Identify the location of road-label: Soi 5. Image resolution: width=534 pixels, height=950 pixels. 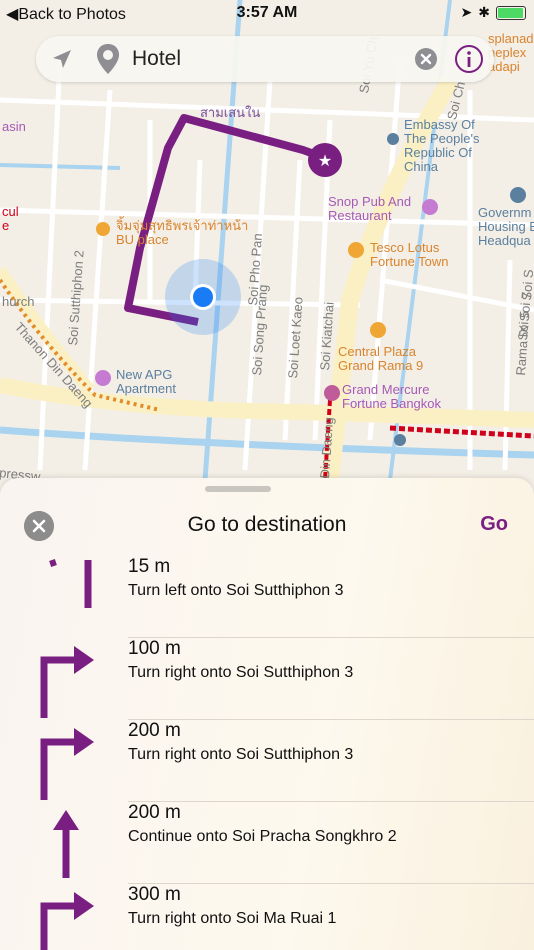
(524, 325).